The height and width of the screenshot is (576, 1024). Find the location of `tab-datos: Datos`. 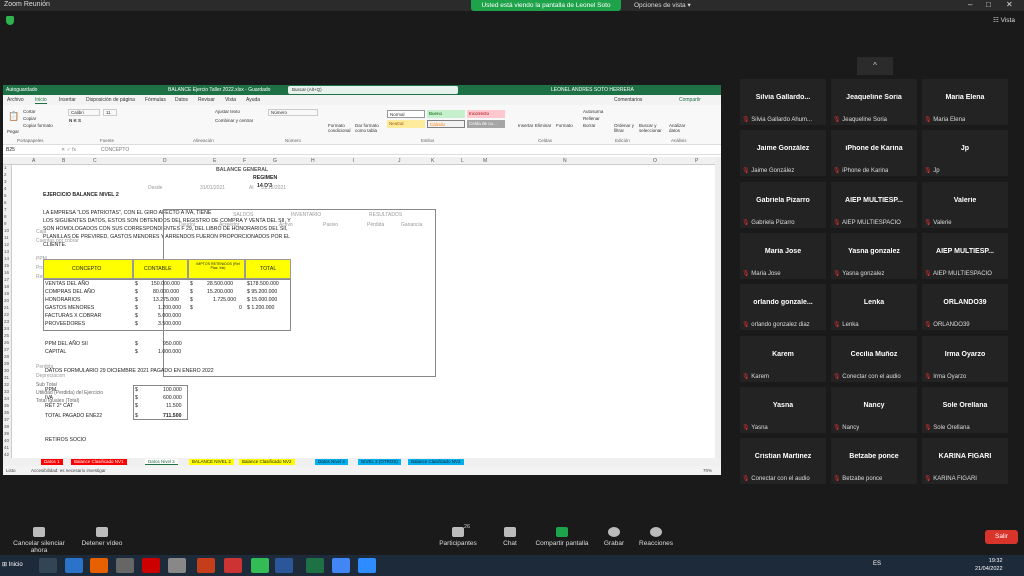

tab-datos: Datos is located at coordinates (181, 100).